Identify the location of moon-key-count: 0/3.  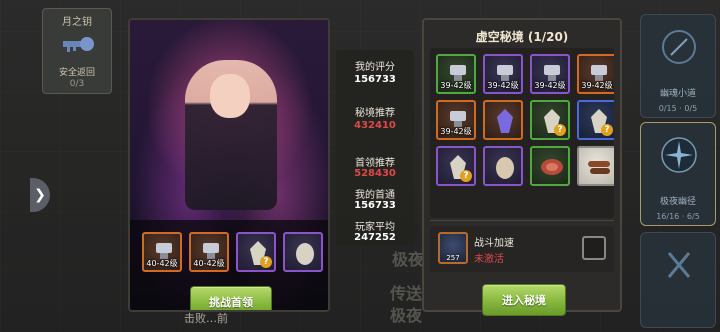
(77, 84).